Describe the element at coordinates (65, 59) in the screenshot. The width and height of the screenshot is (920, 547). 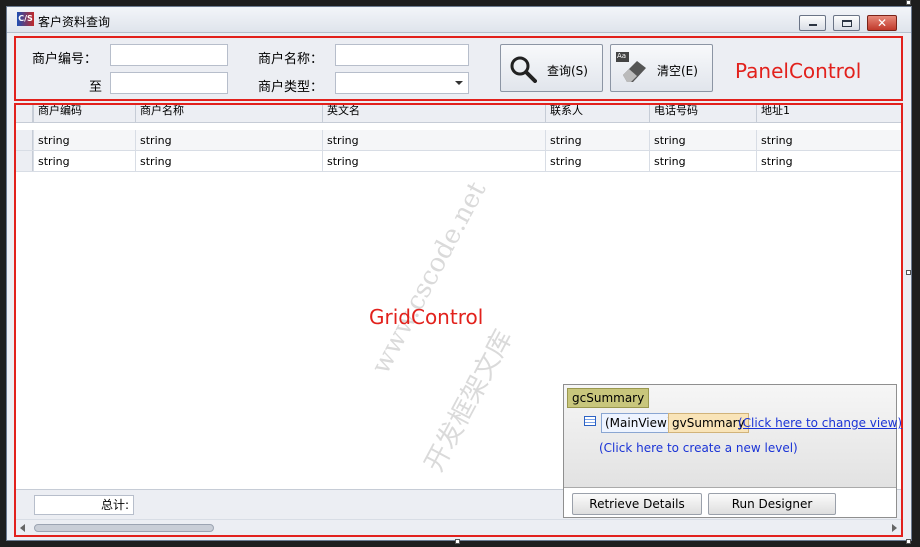
I see `merchant-code-label: 商户编号：` at that location.